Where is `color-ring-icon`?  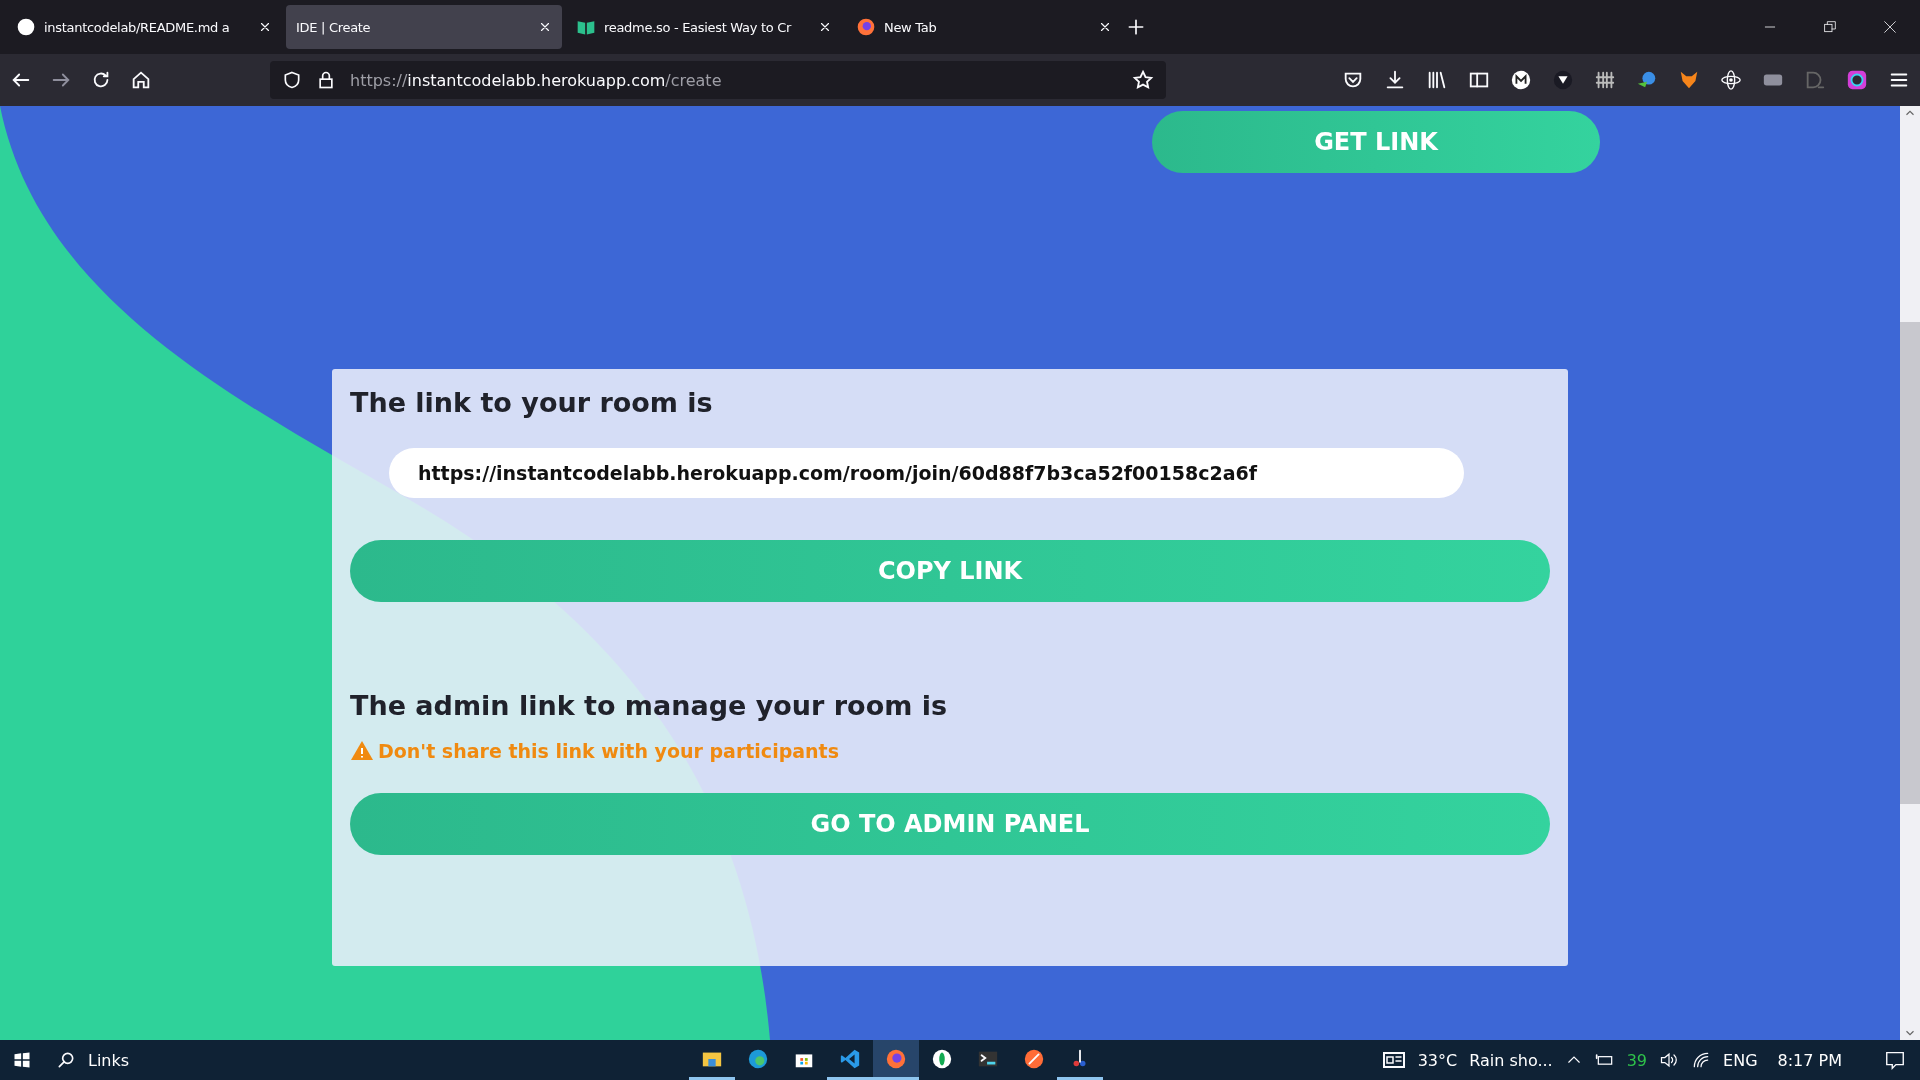 color-ring-icon is located at coordinates (1857, 80).